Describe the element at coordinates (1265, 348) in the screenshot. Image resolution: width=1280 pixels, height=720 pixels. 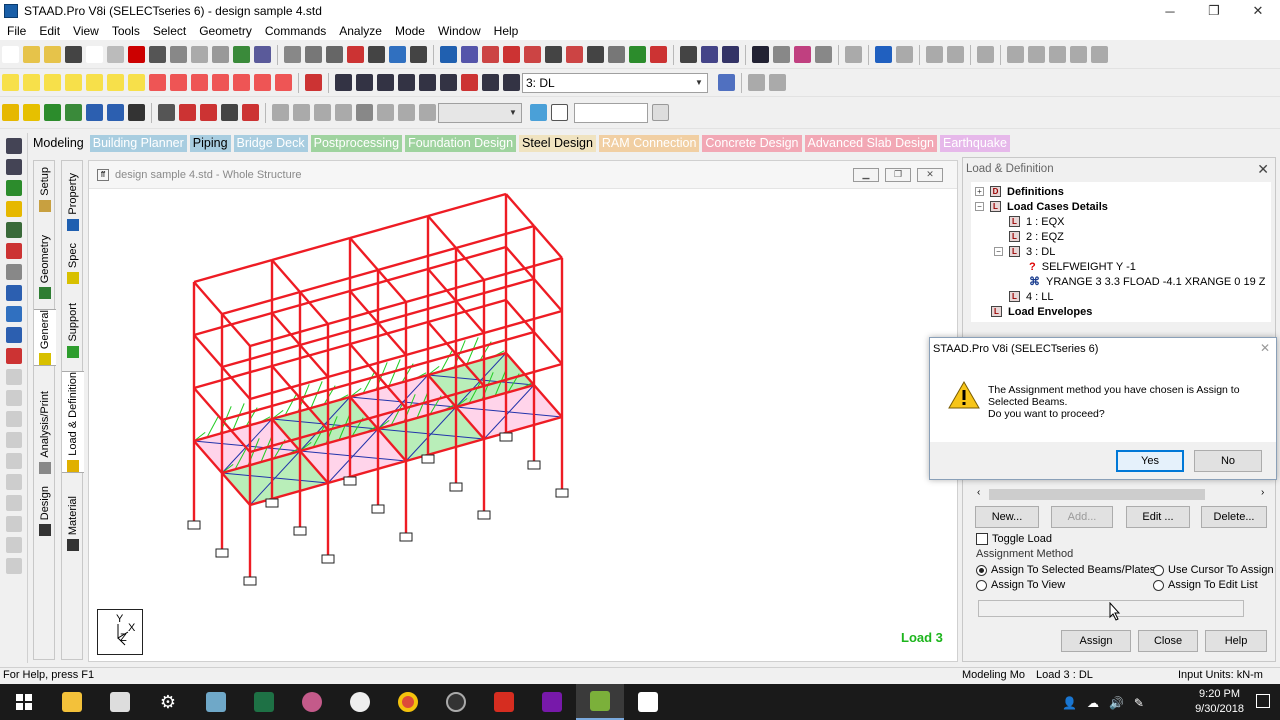
I see `dialog-close-icon: ✕` at that location.